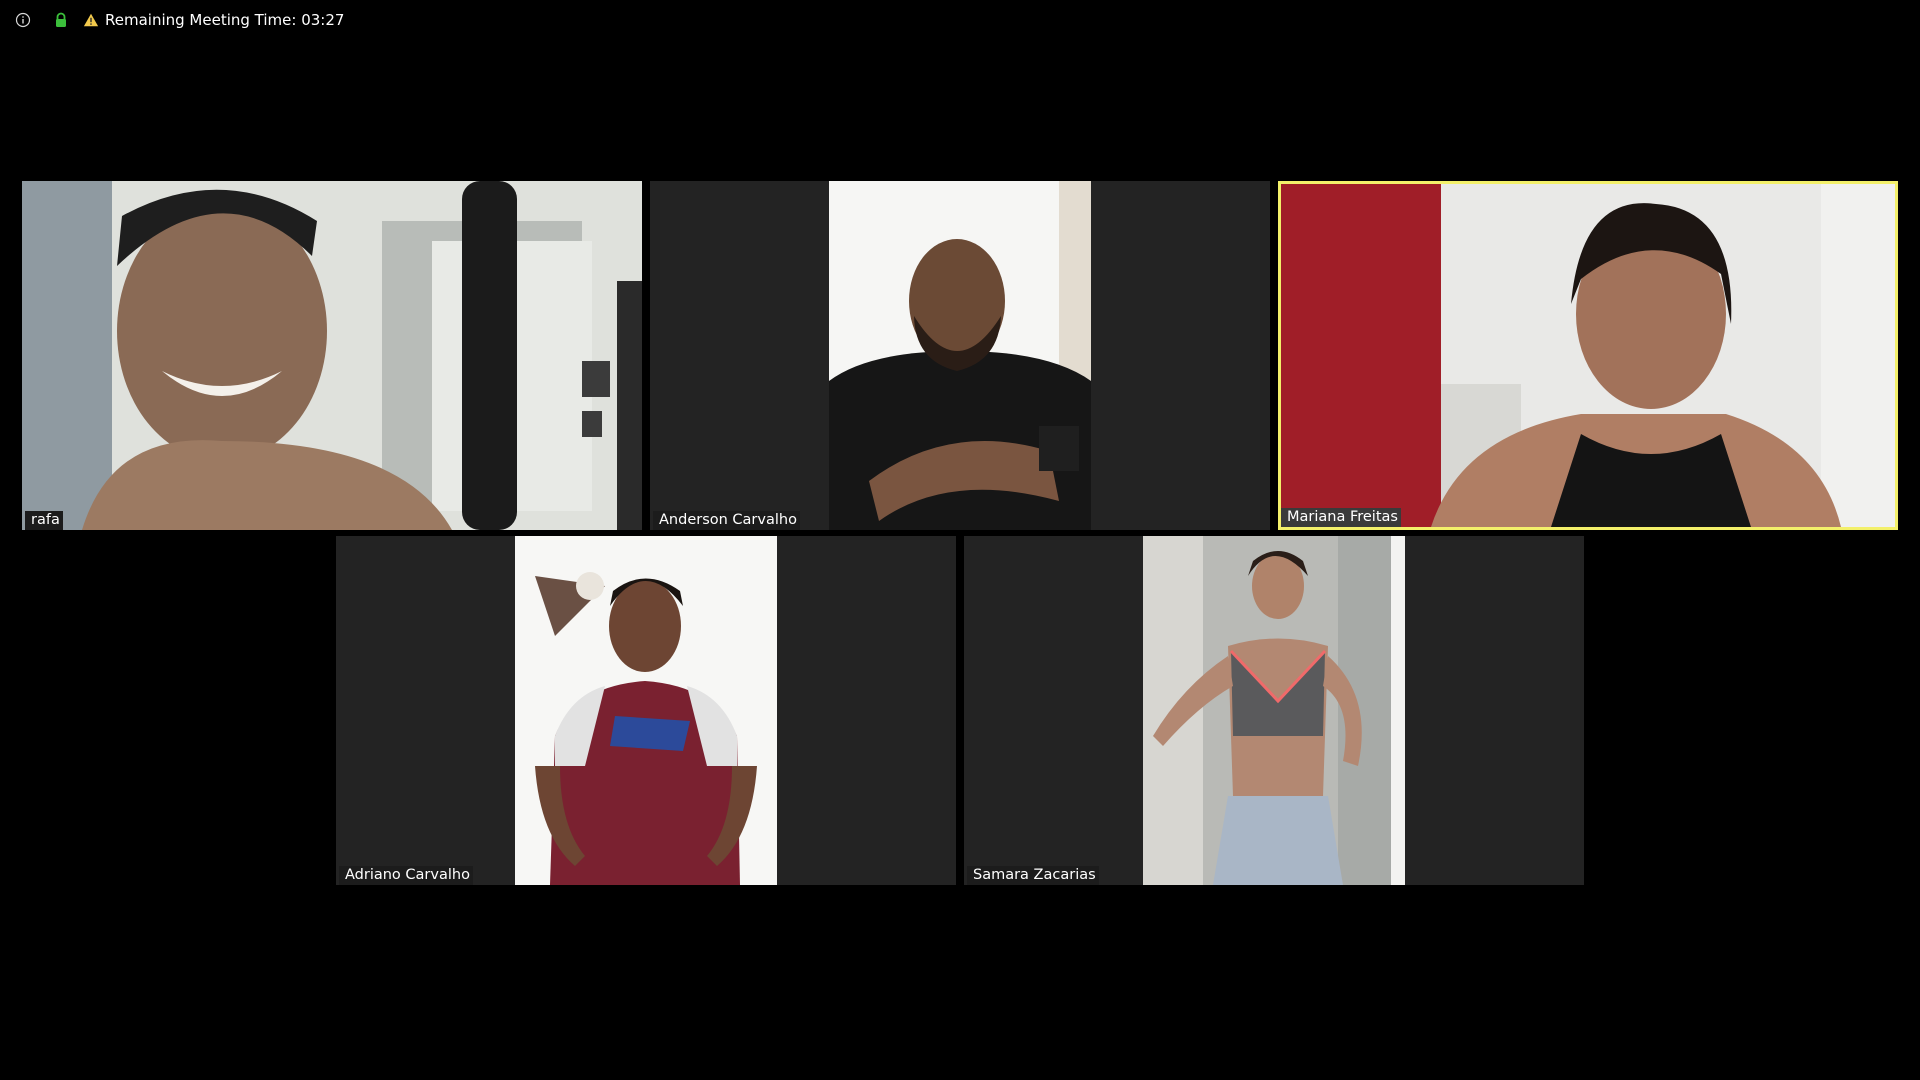  I want to click on remaining-time-label: Remaining Meeting Time: 03:27, so click(225, 20).